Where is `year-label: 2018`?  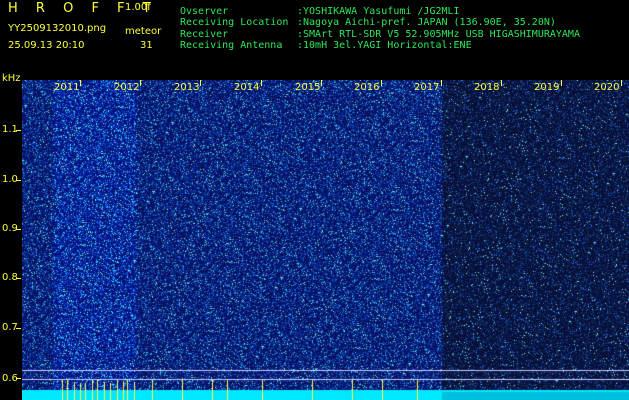
year-label: 2018 is located at coordinates (487, 87).